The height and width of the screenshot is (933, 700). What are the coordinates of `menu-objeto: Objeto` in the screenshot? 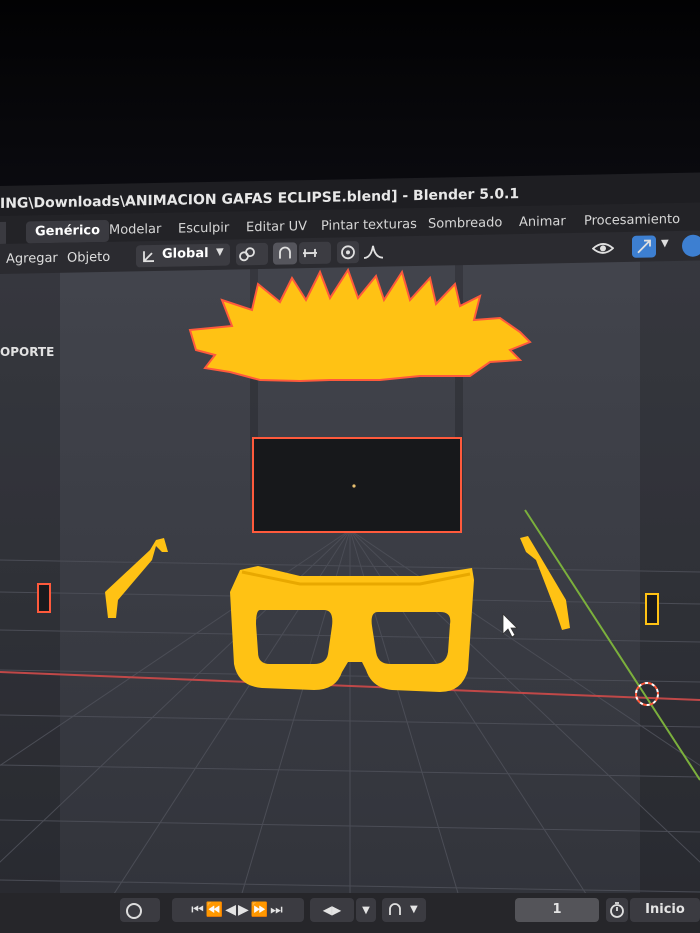 It's located at (88, 258).